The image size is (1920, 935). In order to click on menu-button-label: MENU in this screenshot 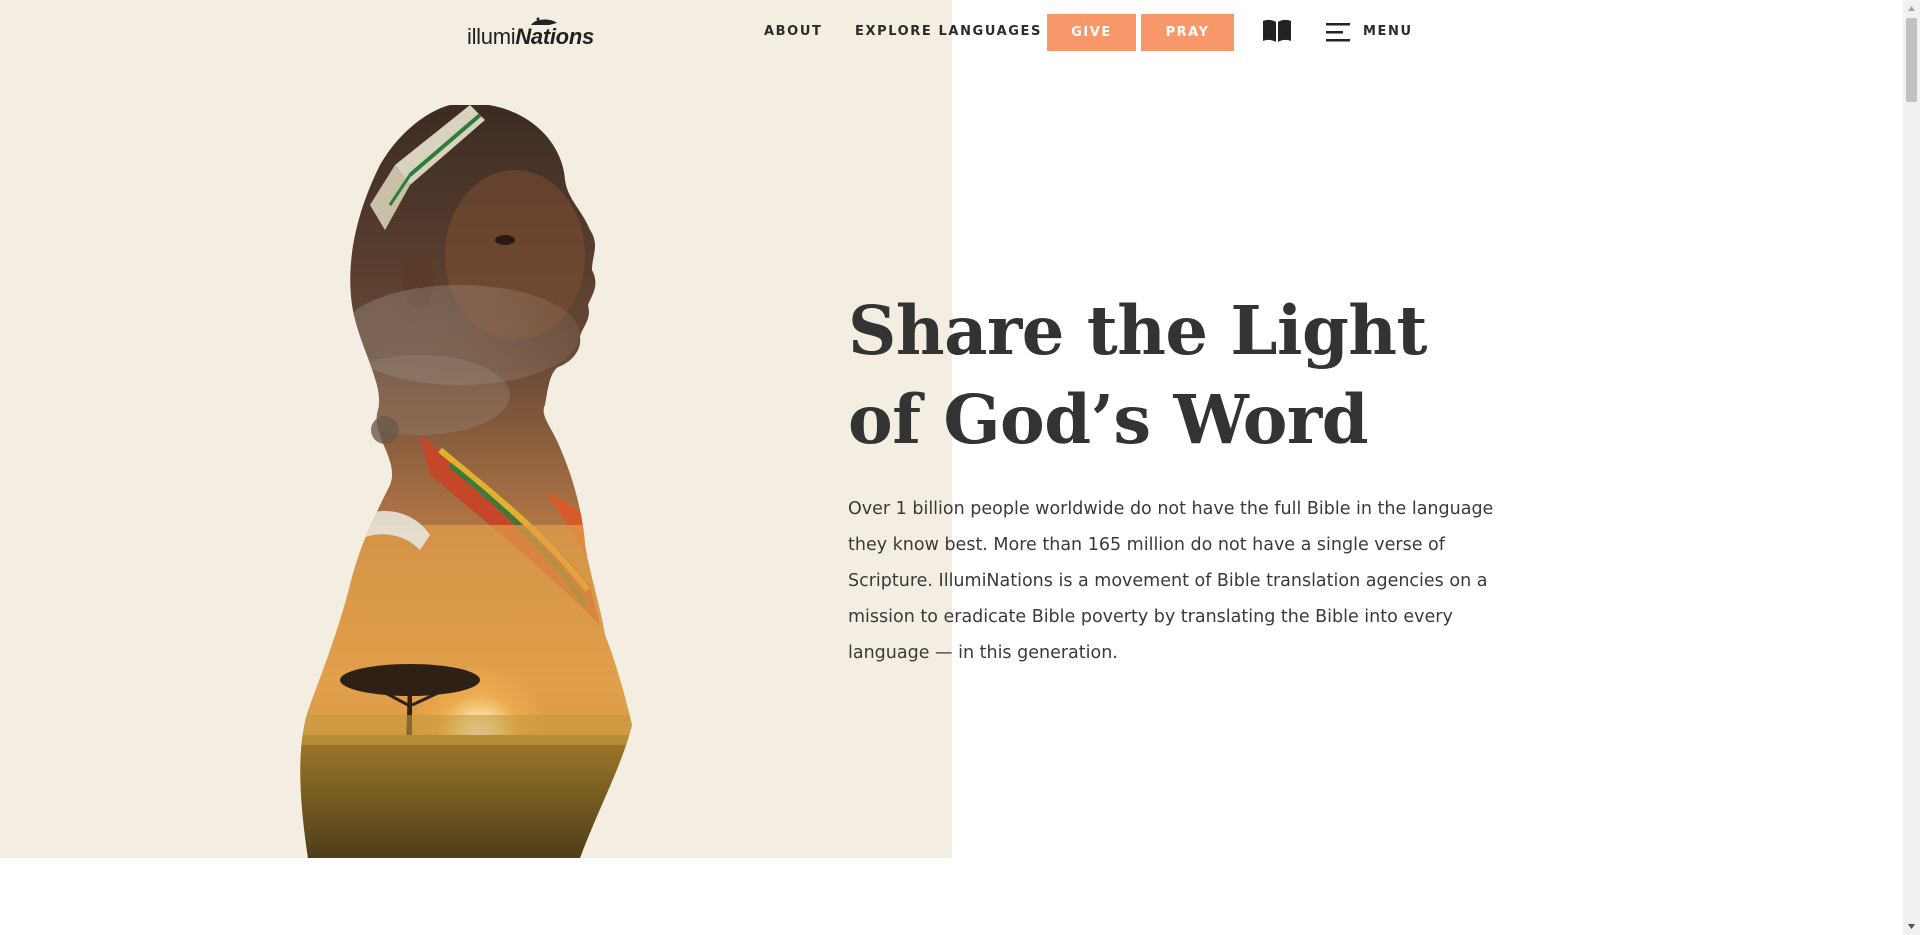, I will do `click(1388, 31)`.